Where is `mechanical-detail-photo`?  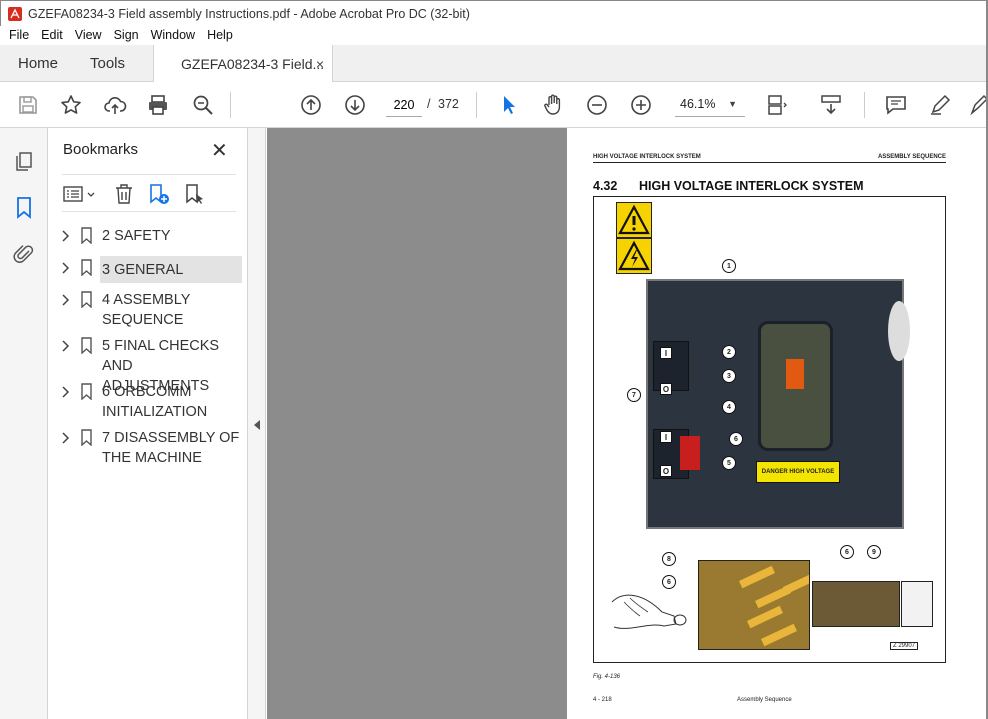 mechanical-detail-photo is located at coordinates (754, 605).